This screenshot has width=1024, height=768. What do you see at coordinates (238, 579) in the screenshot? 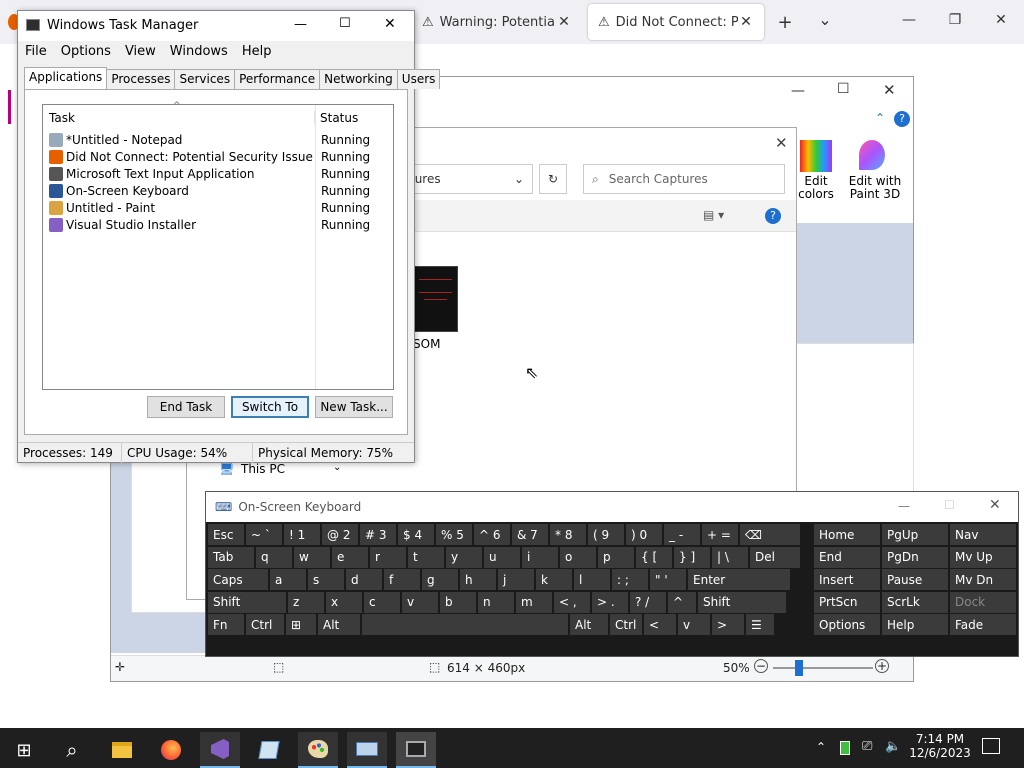
I see `key: Caps` at bounding box center [238, 579].